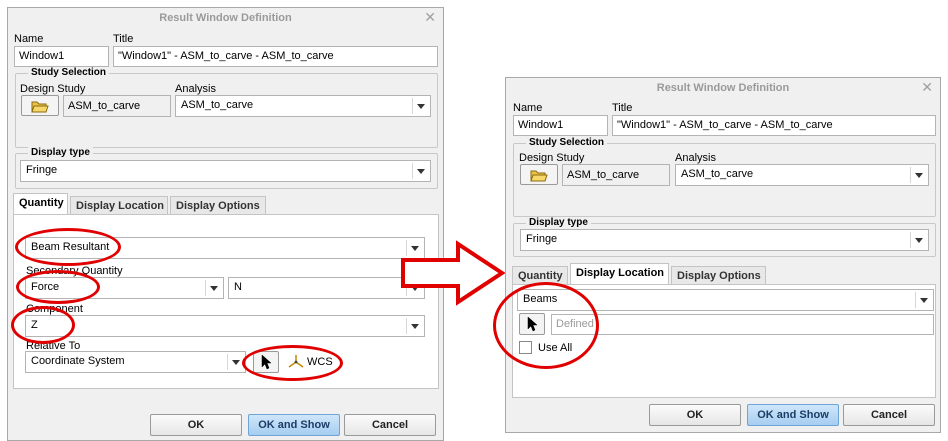  I want to click on left-dialog-titlebar: Result Window Definition ✕, so click(225, 19).